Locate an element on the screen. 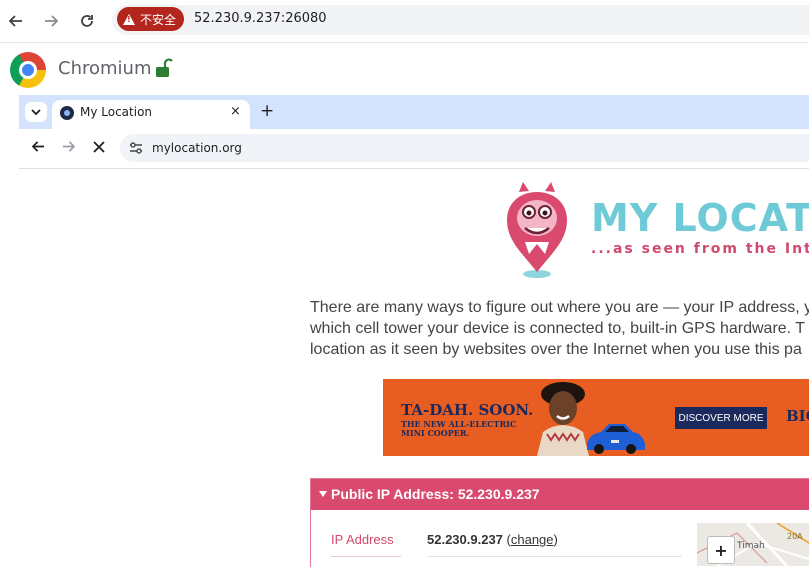 The height and width of the screenshot is (567, 809). app-title: Chromium is located at coordinates (105, 68).